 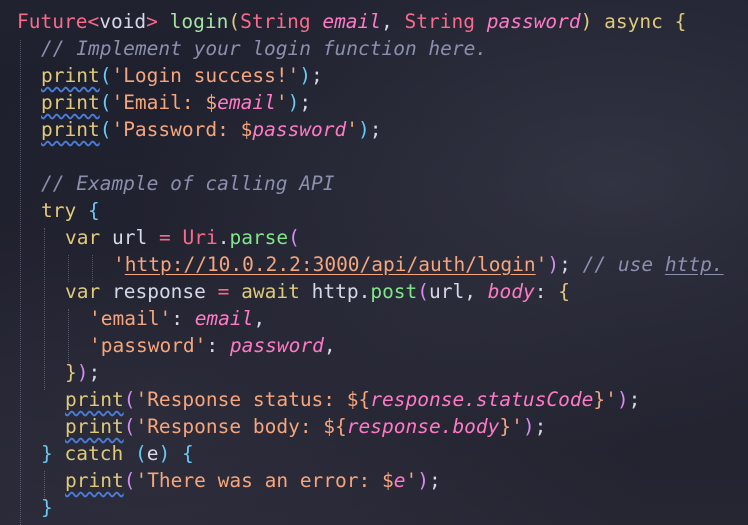 I want to click on token-variable: response, so click(x=158, y=291).